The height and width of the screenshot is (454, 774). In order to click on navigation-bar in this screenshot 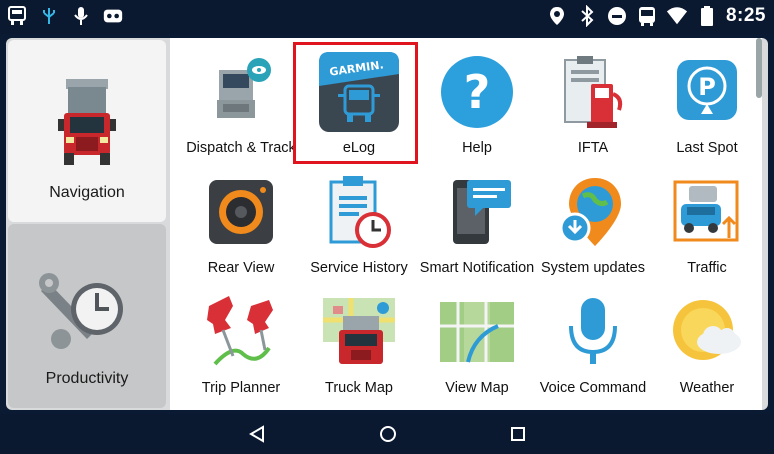, I will do `click(387, 434)`.